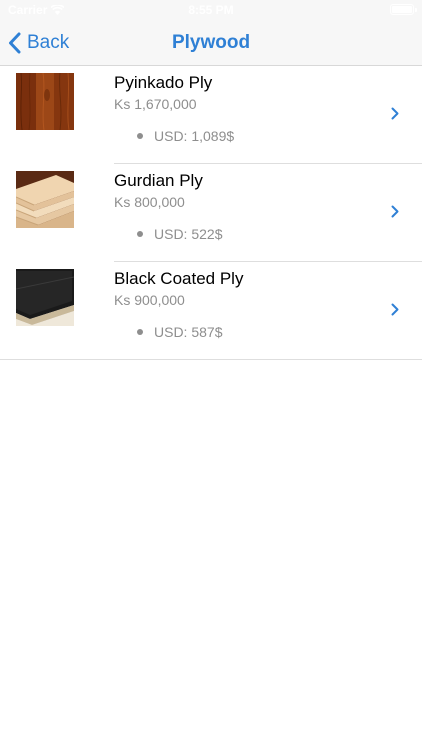  I want to click on product-price: Ks 800,000, so click(149, 202).